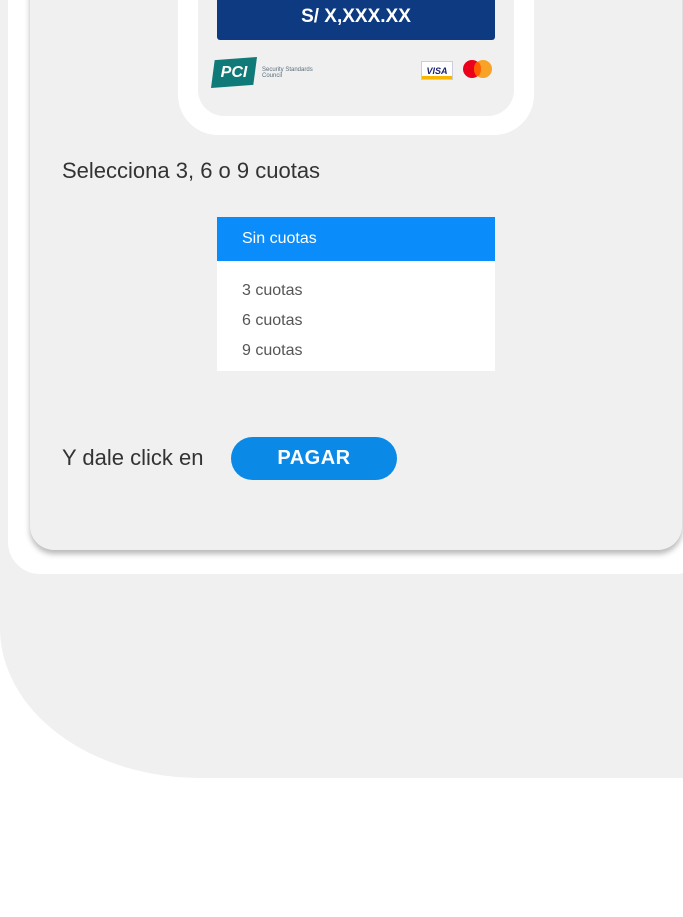 The image size is (683, 917). I want to click on installments-dropdown: Sin cuotas 3 cuotas 6 cuotas 9 cuotas, so click(356, 294).